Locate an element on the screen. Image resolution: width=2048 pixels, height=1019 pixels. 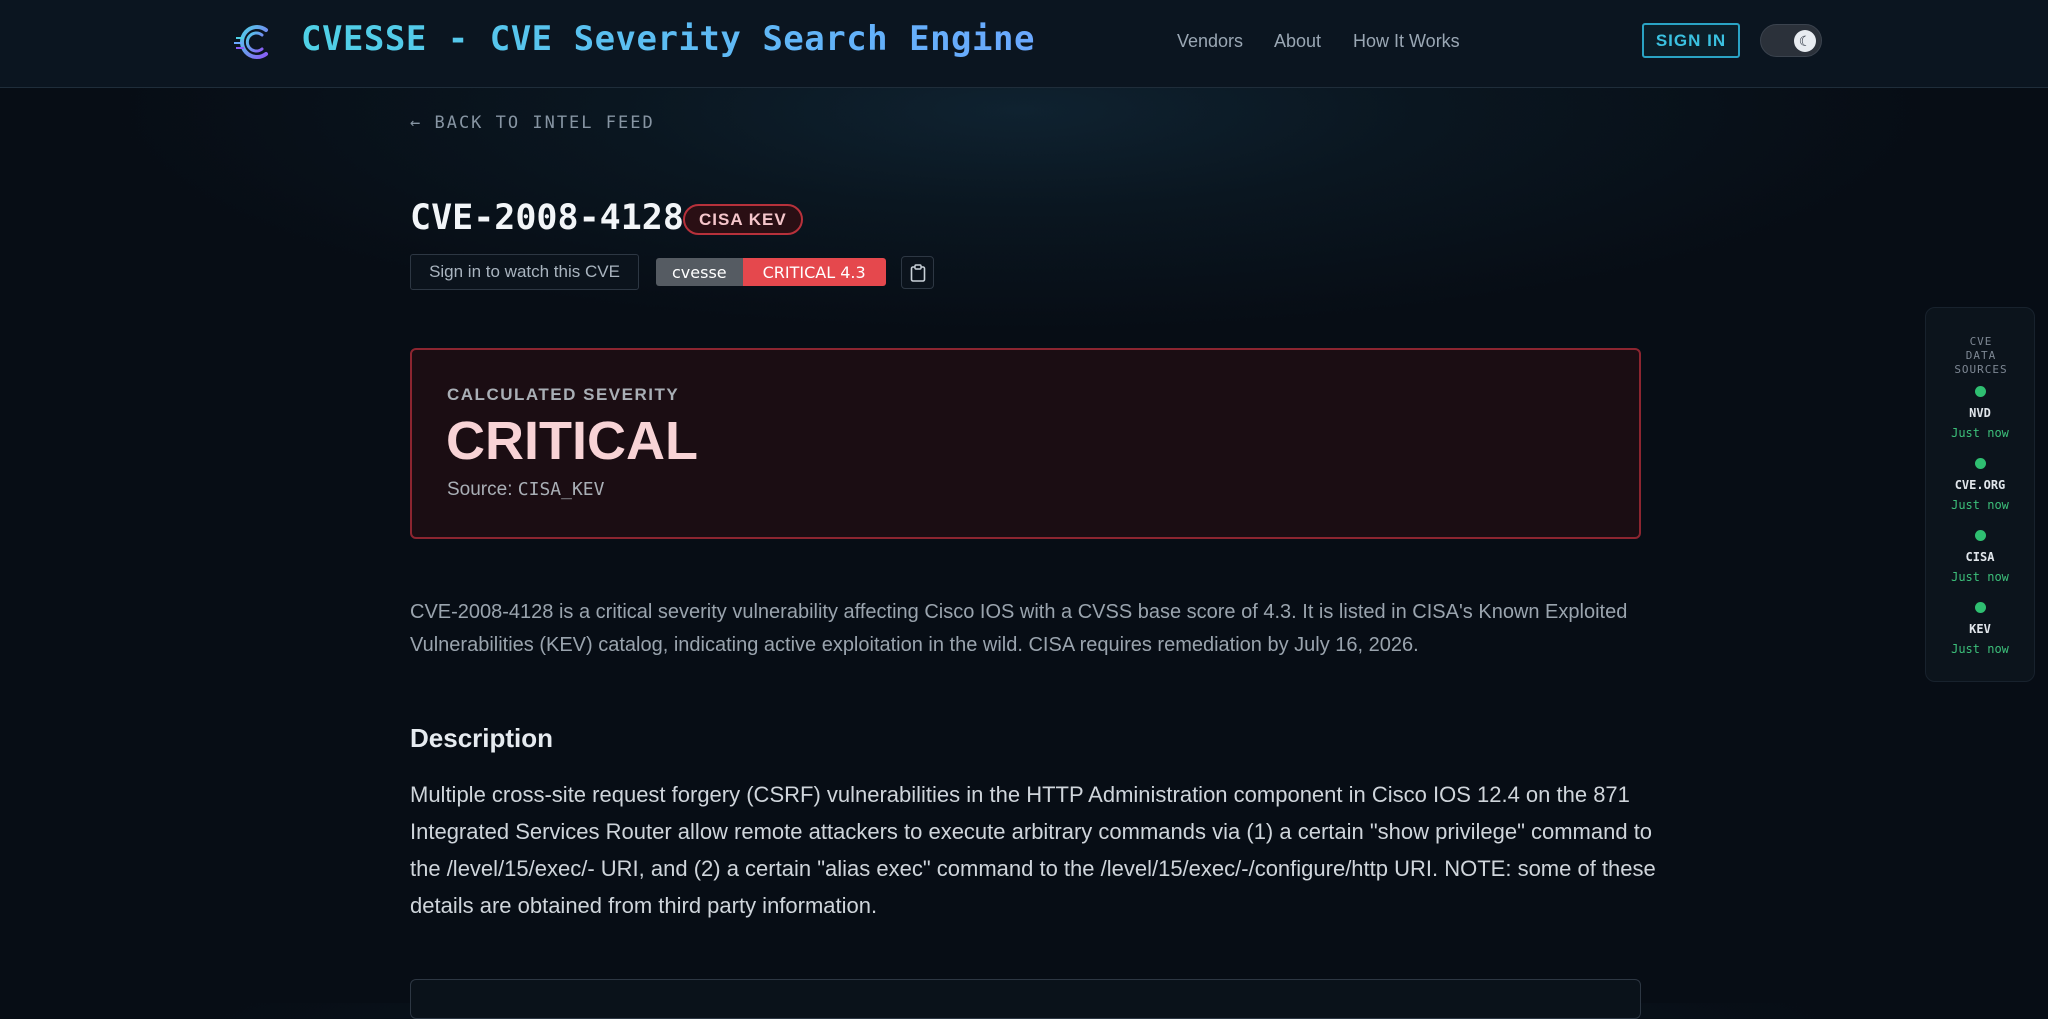
moon-icon: ☾ is located at coordinates (1805, 41).